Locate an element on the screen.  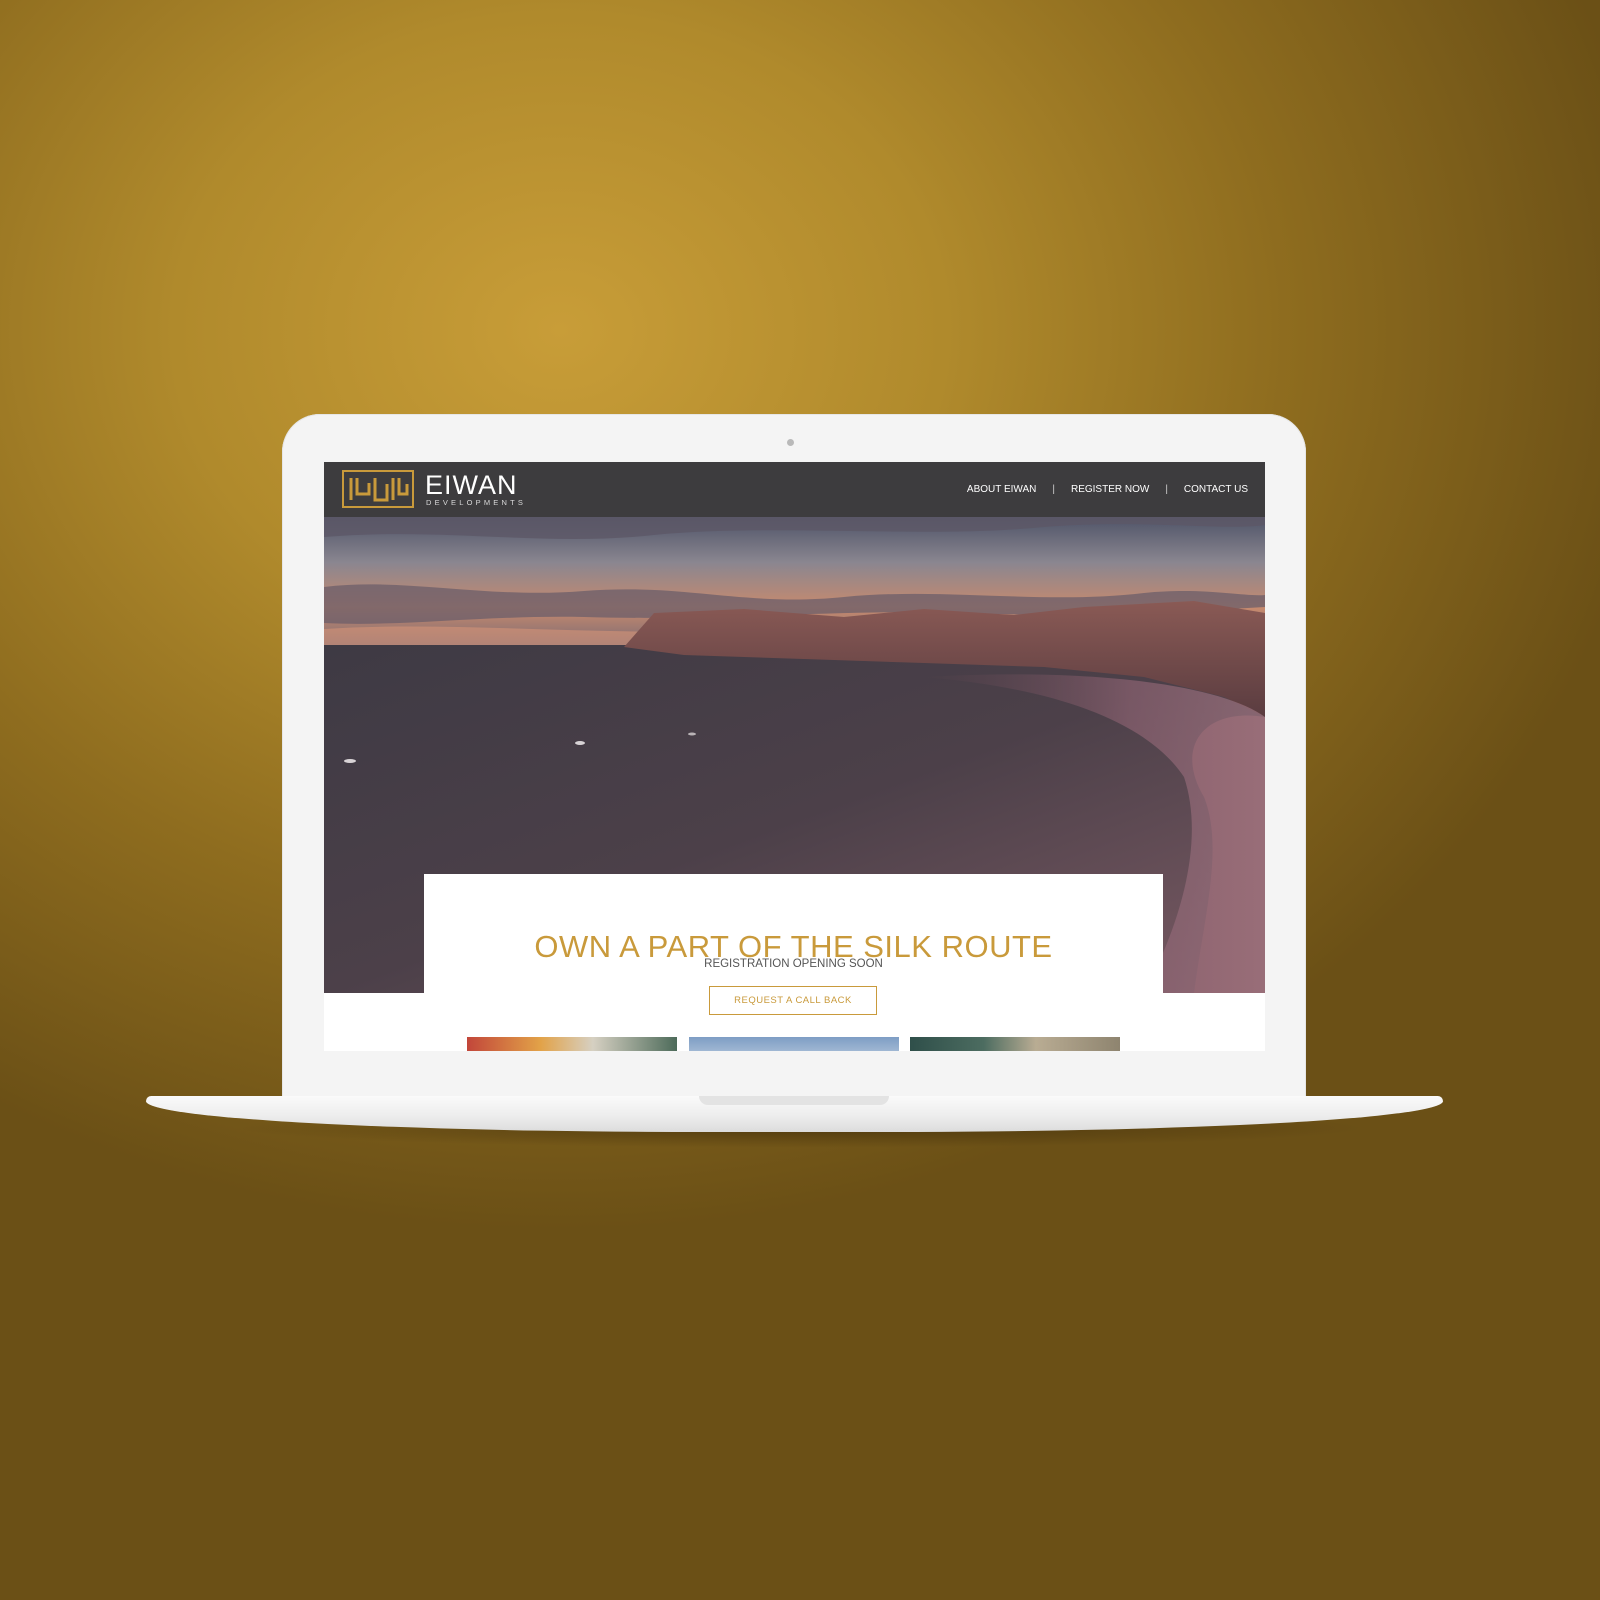
sky-thumbnail is located at coordinates (794, 1044).